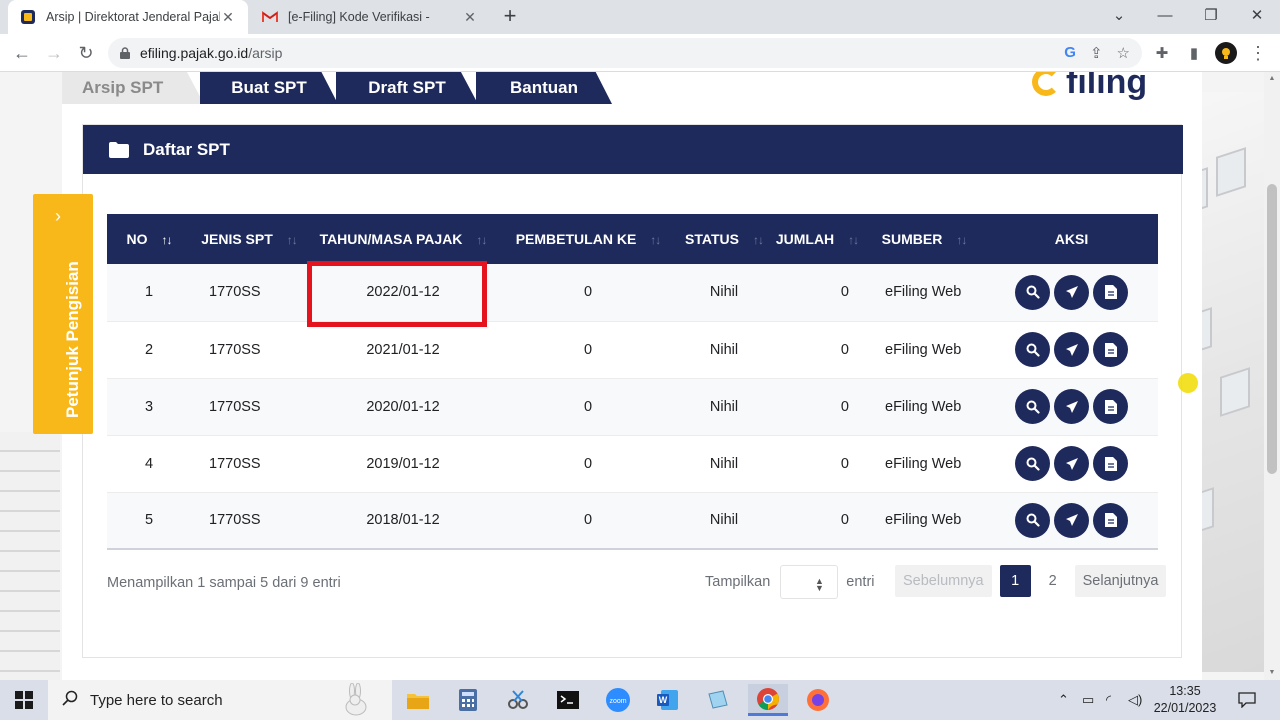  What do you see at coordinates (1257, 15) in the screenshot?
I see `close-window-button: ✕` at bounding box center [1257, 15].